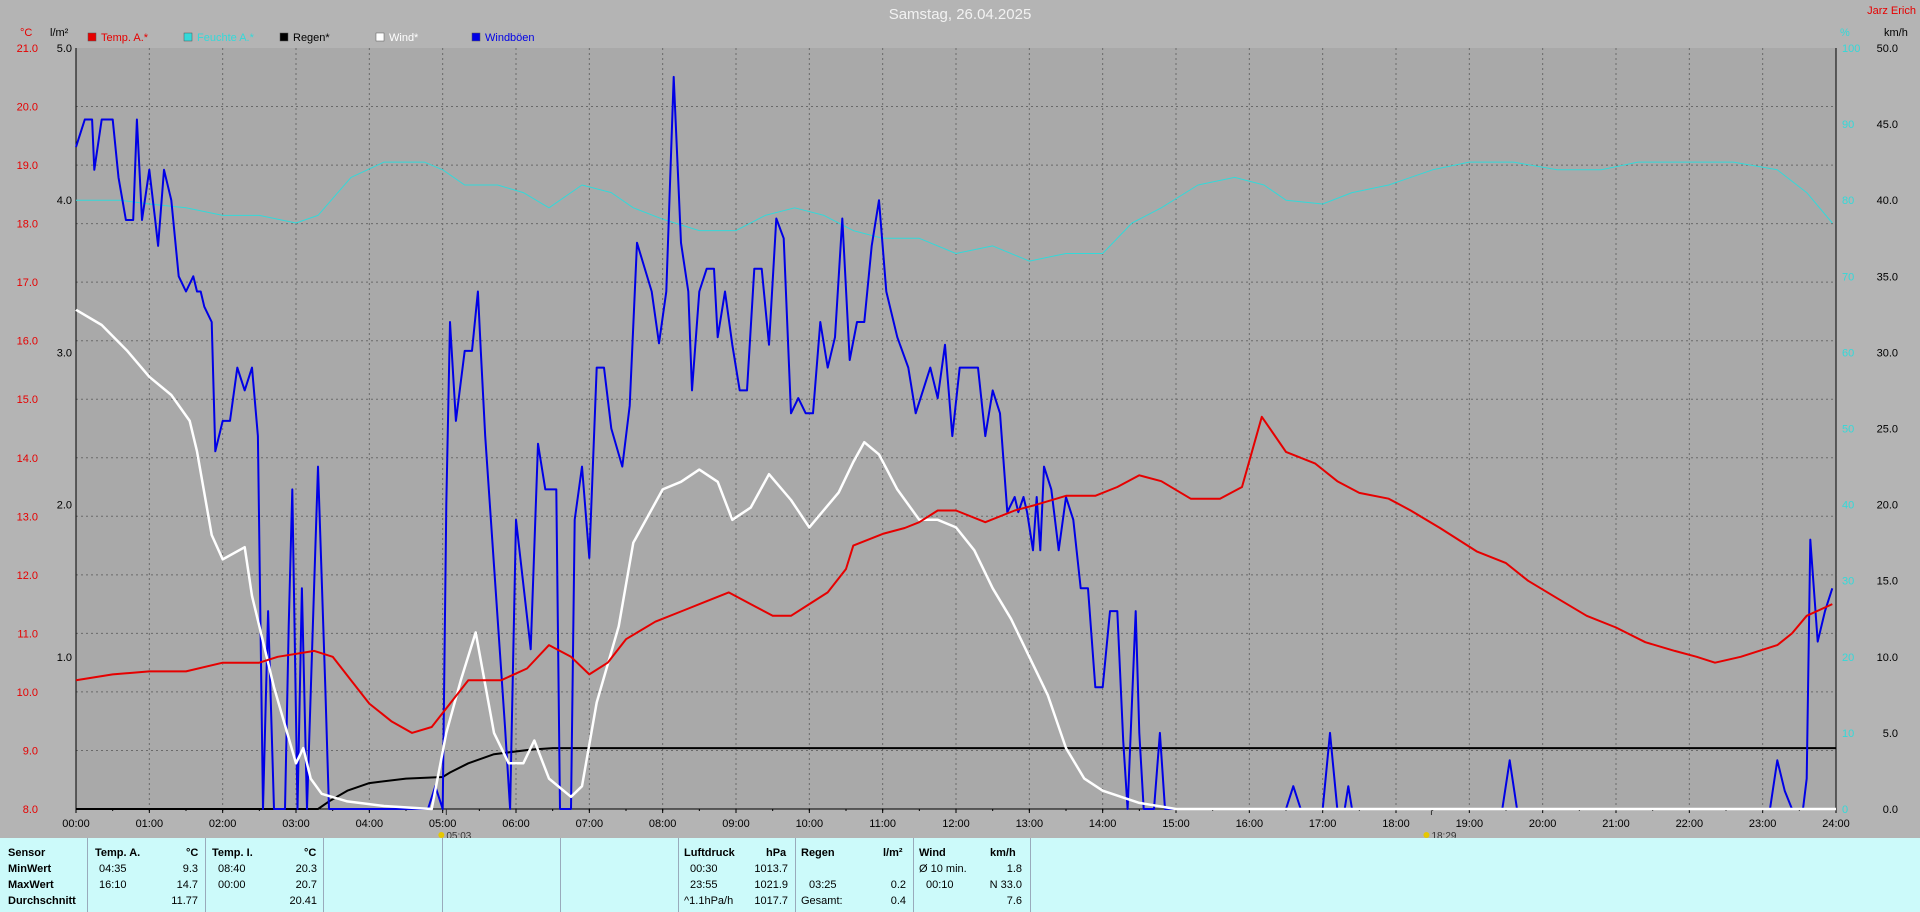 The width and height of the screenshot is (1920, 912). Describe the element at coordinates (1848, 658) in the screenshot. I see `humidity-tick-label: 20` at that location.